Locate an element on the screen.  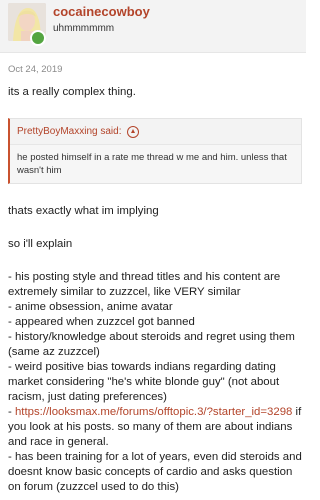
post-date: Oct 24, 2019 is located at coordinates (35, 69).